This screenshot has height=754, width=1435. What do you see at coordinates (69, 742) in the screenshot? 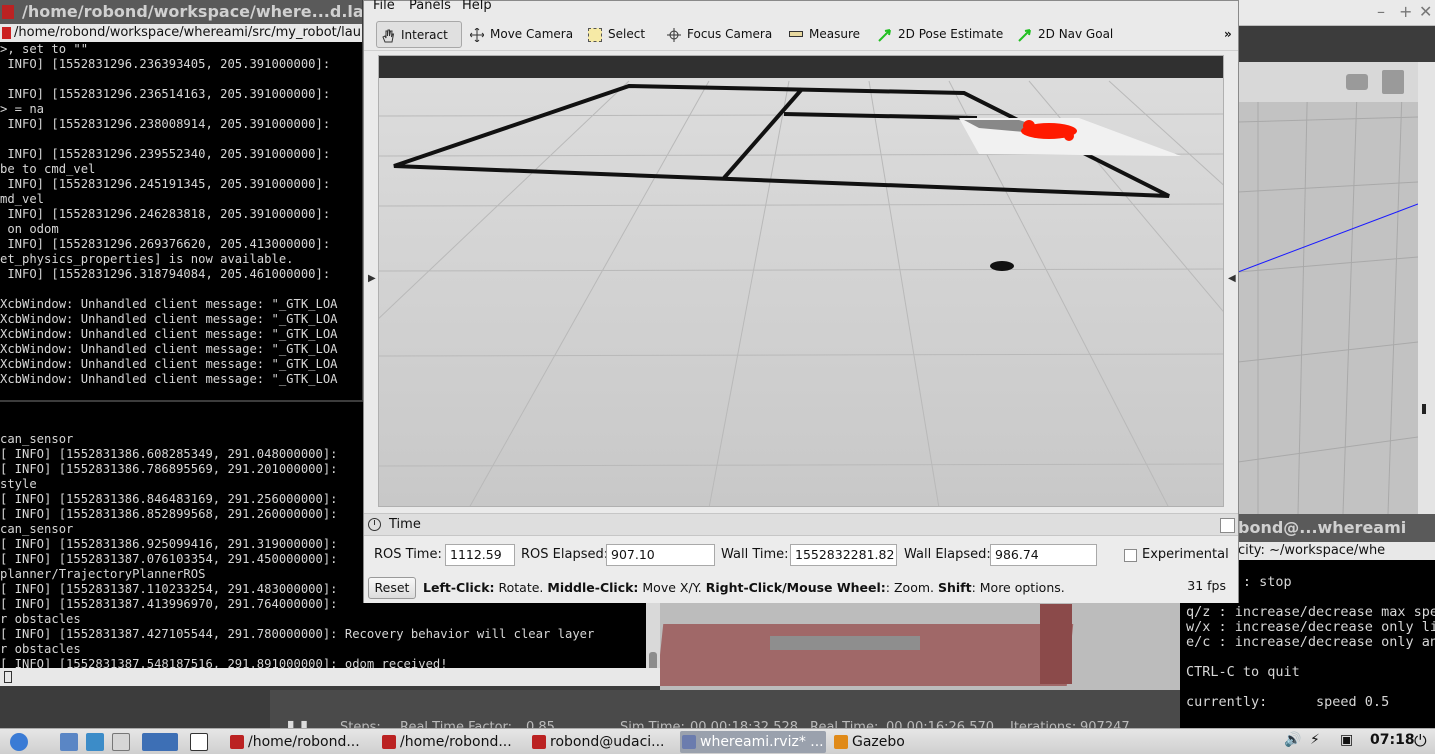
I see `file-manager-icon` at bounding box center [69, 742].